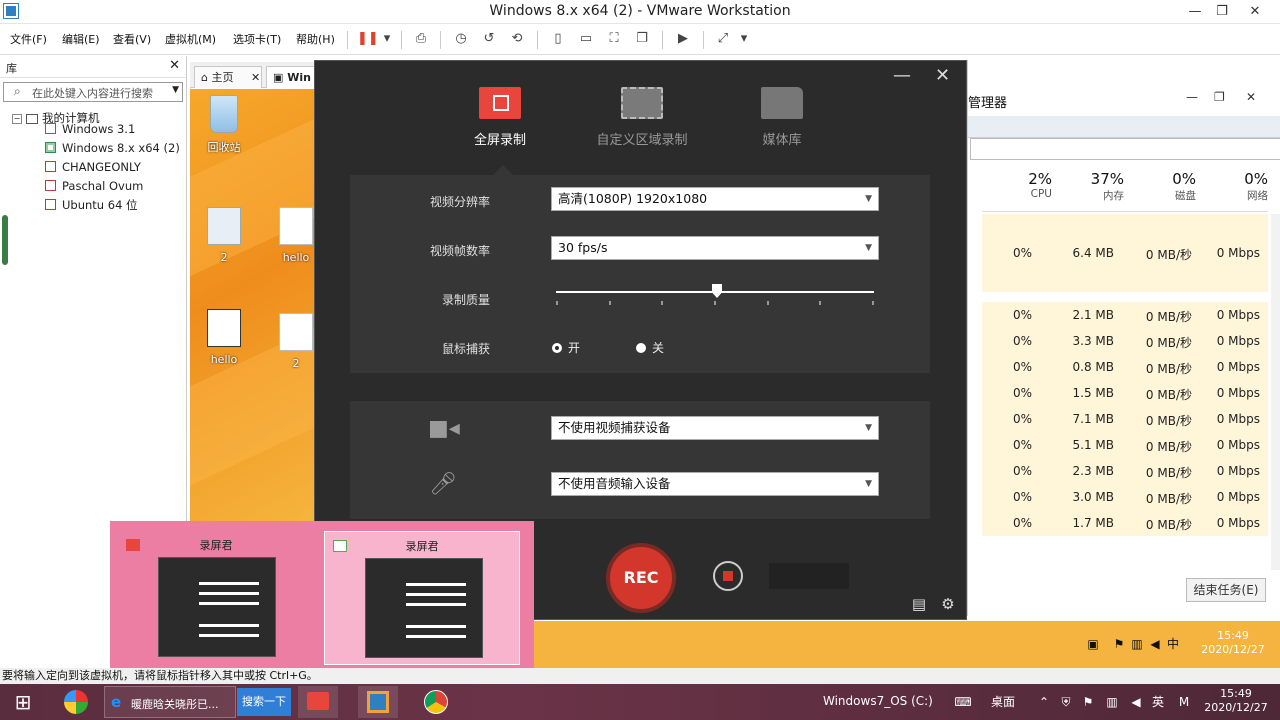 This screenshot has width=1280, height=720. What do you see at coordinates (1125, 227) in the screenshot?
I see `table-row` at bounding box center [1125, 227].